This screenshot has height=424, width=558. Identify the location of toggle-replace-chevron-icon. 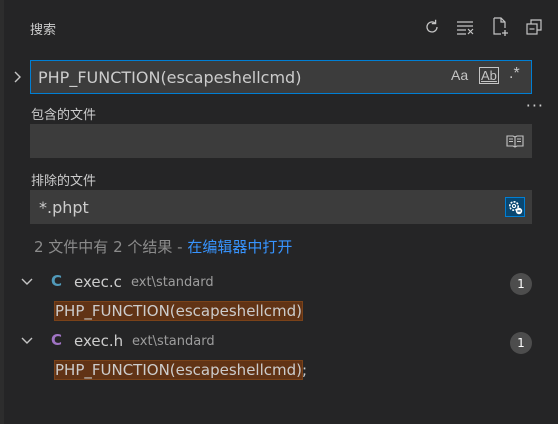
(18, 77).